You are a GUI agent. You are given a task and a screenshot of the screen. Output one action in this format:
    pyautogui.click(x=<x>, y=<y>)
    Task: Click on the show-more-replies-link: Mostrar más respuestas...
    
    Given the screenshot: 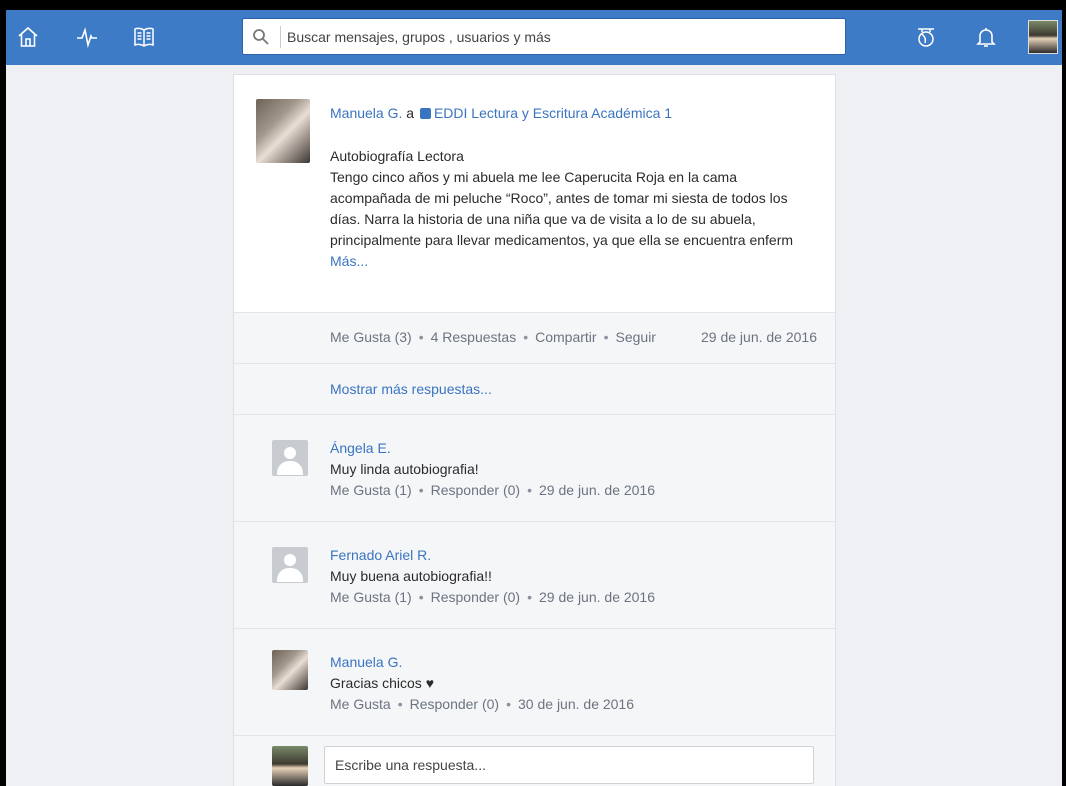 What is the action you would take?
    pyautogui.click(x=411, y=389)
    